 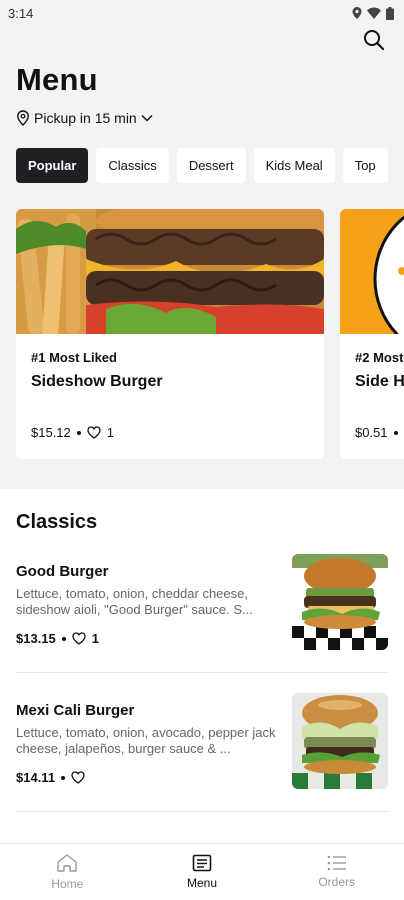 I want to click on menu-item-meta: $14.11, so click(x=147, y=777).